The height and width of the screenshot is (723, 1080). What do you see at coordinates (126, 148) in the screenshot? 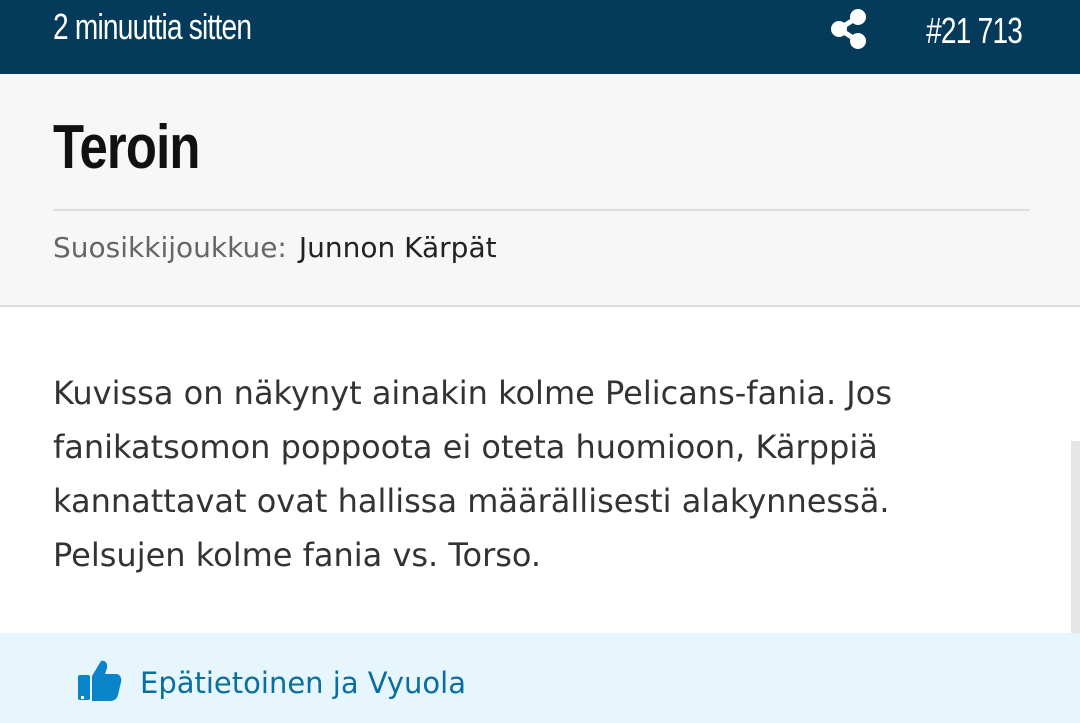
I see `author-name: Teroin` at bounding box center [126, 148].